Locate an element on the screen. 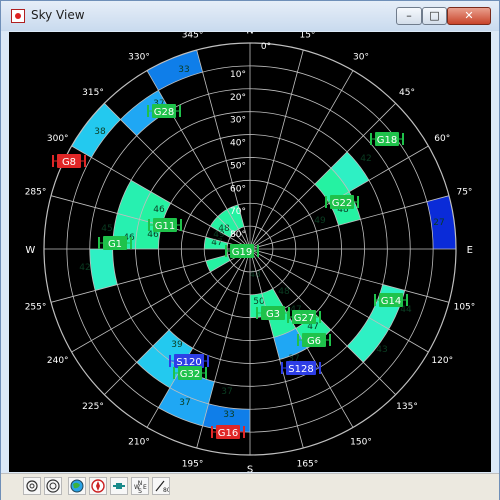 This screenshot has height=500, width=500. satellite-label: G1 is located at coordinates (115, 244).